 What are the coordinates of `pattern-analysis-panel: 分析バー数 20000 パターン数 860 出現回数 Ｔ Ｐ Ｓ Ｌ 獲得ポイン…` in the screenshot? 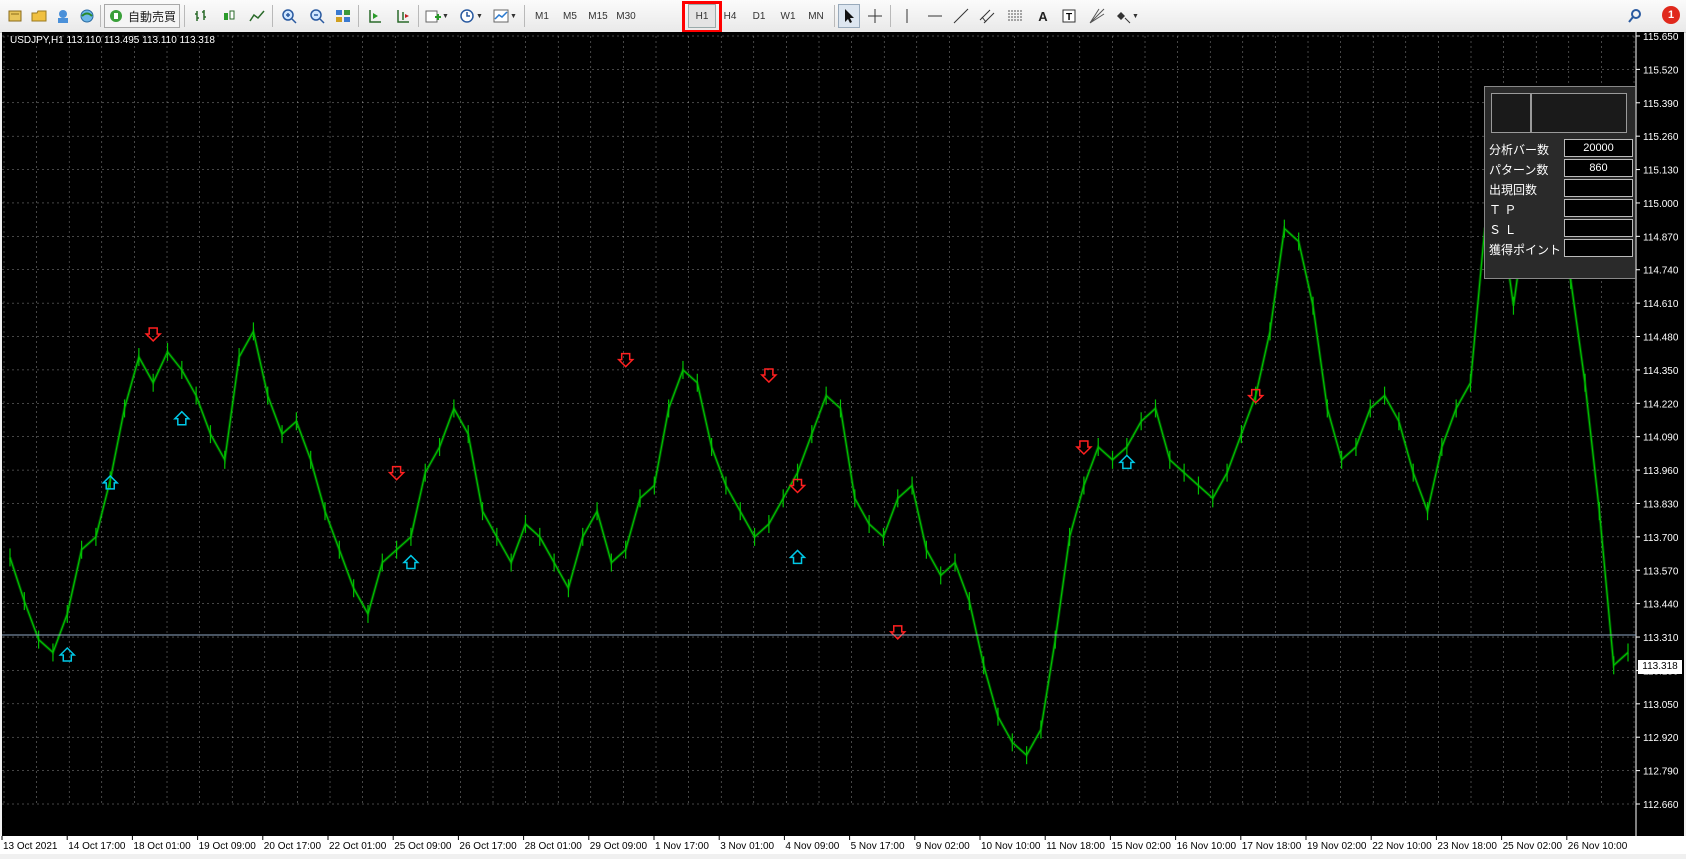 It's located at (1560, 182).